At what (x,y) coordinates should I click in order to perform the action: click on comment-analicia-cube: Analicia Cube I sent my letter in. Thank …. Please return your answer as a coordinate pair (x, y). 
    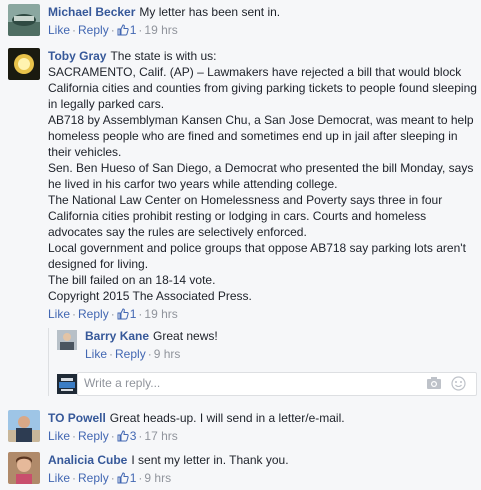
    Looking at the image, I should click on (242, 470).